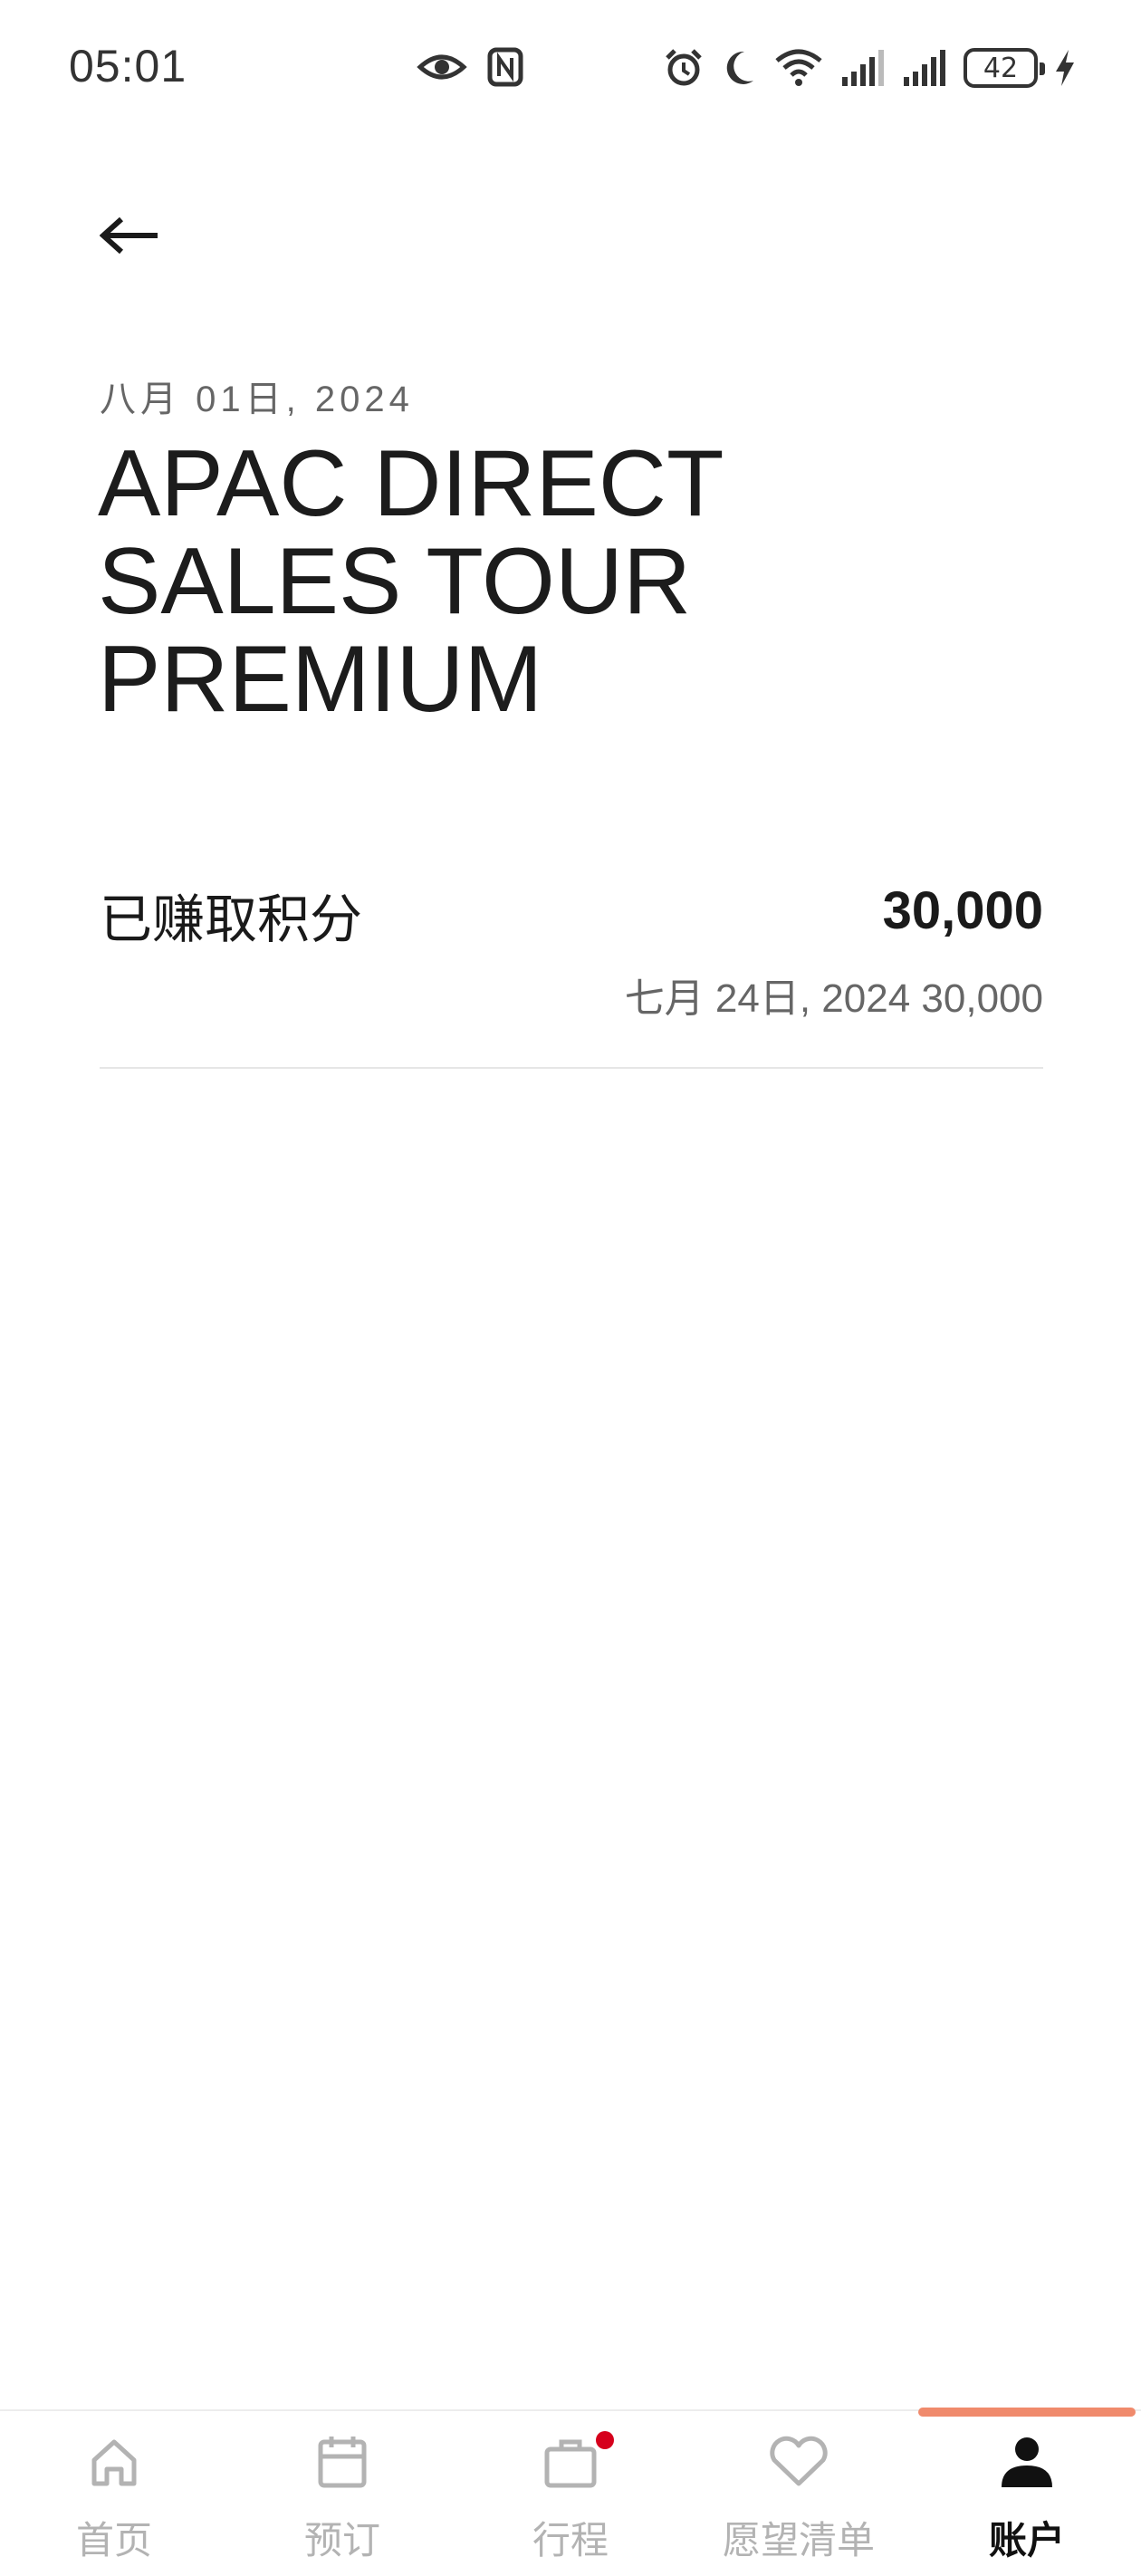 This screenshot has height=2576, width=1141. I want to click on nav-item-home: 首页, so click(114, 2497).